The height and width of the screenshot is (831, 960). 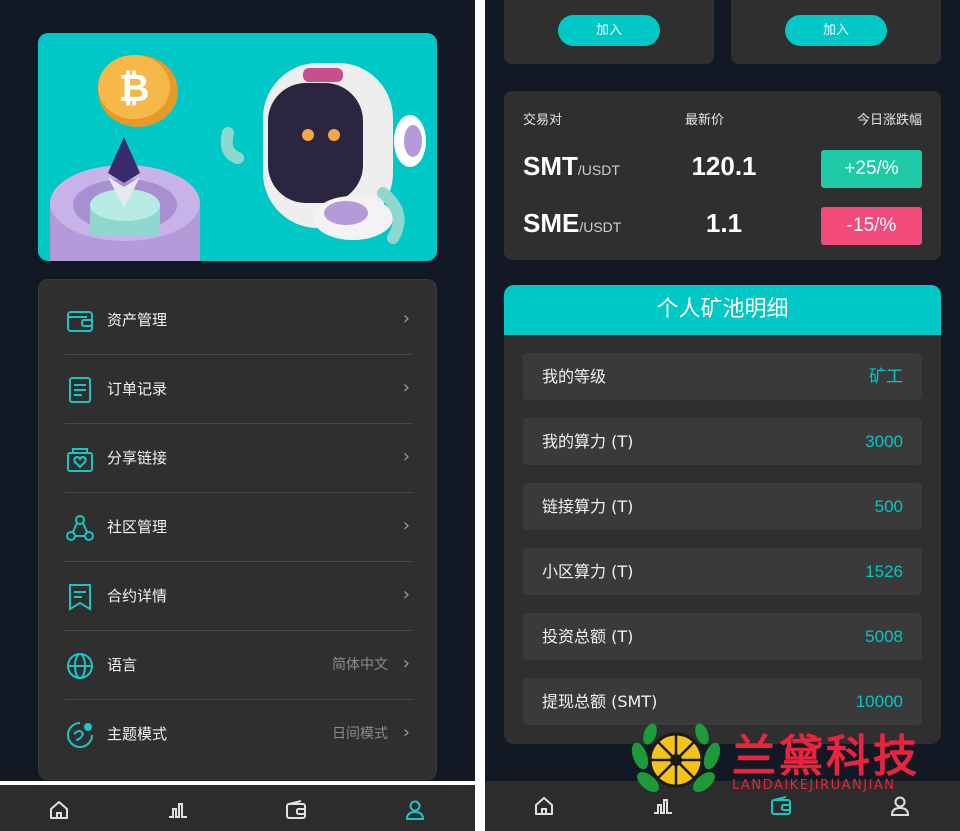 What do you see at coordinates (588, 636) in the screenshot?
I see `pool-row-label: 投资总额 (T)` at bounding box center [588, 636].